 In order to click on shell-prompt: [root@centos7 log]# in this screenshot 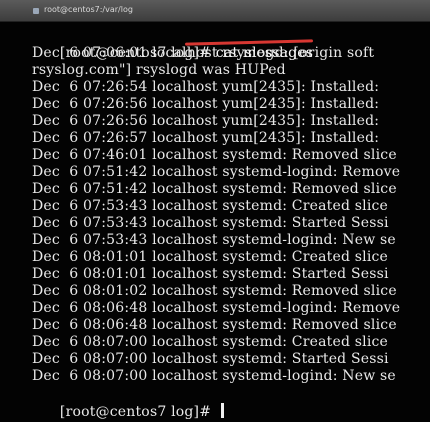, I will do `click(137, 412)`.